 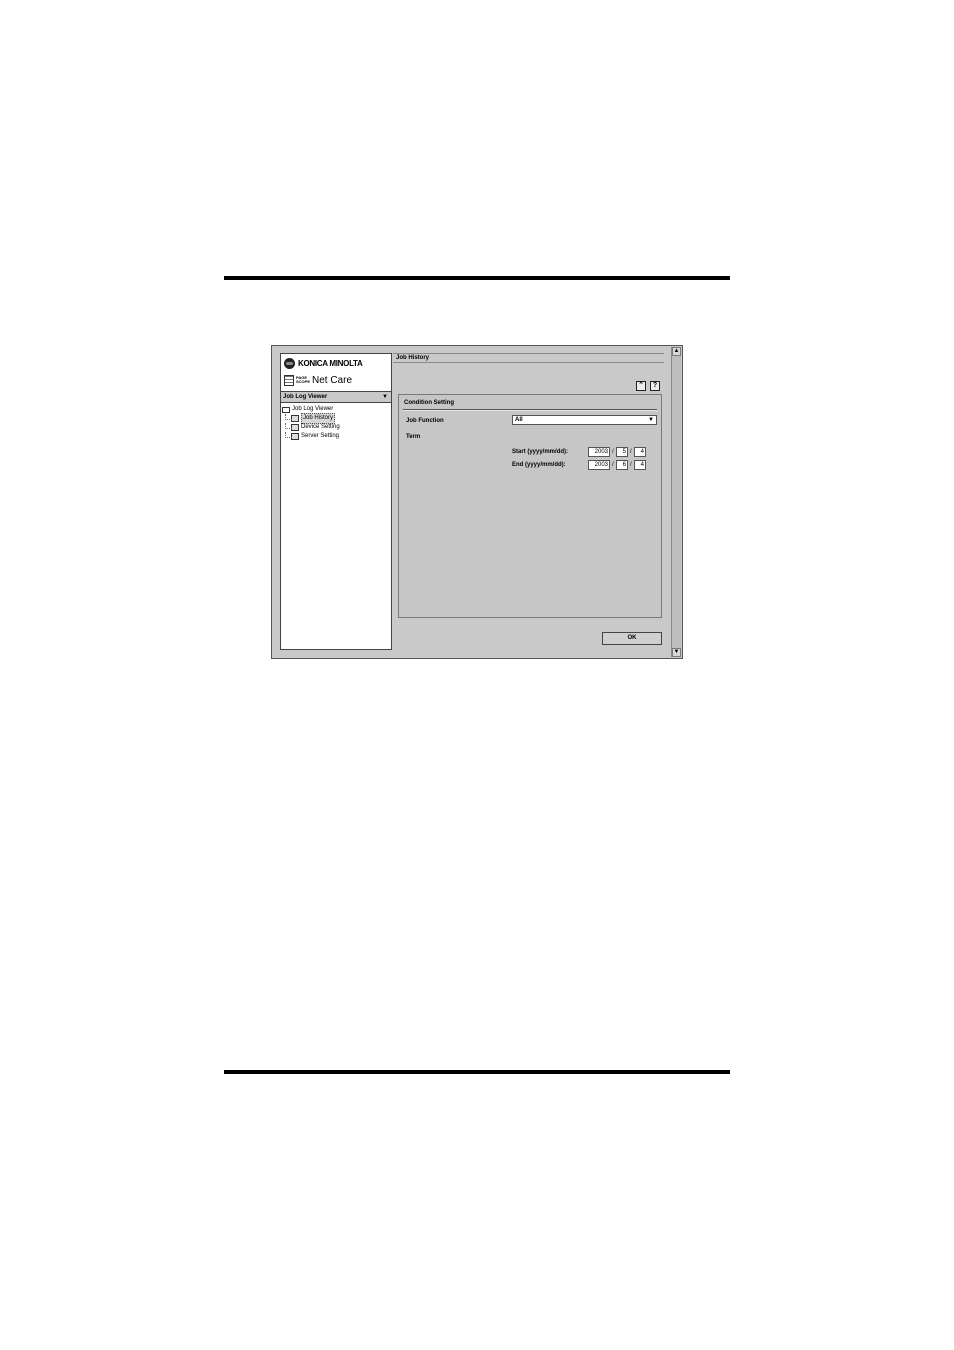 What do you see at coordinates (320, 427) in the screenshot?
I see `tree-item-label: Device Setting` at bounding box center [320, 427].